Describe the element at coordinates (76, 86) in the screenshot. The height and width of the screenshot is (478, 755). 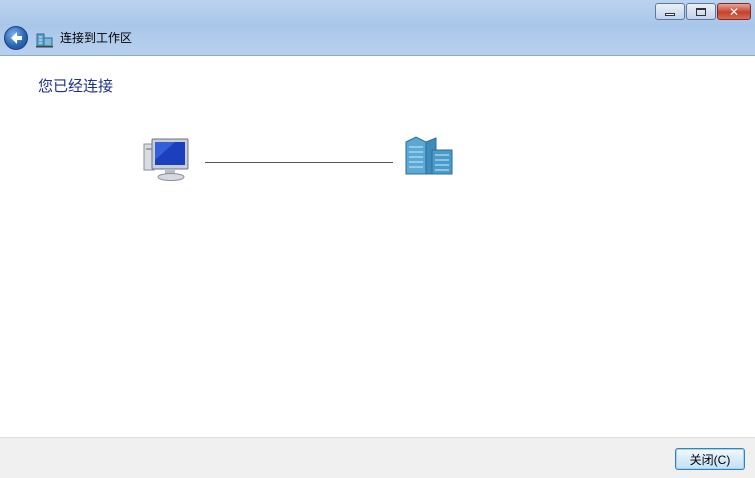
I see `page-heading: 您已经连接` at that location.